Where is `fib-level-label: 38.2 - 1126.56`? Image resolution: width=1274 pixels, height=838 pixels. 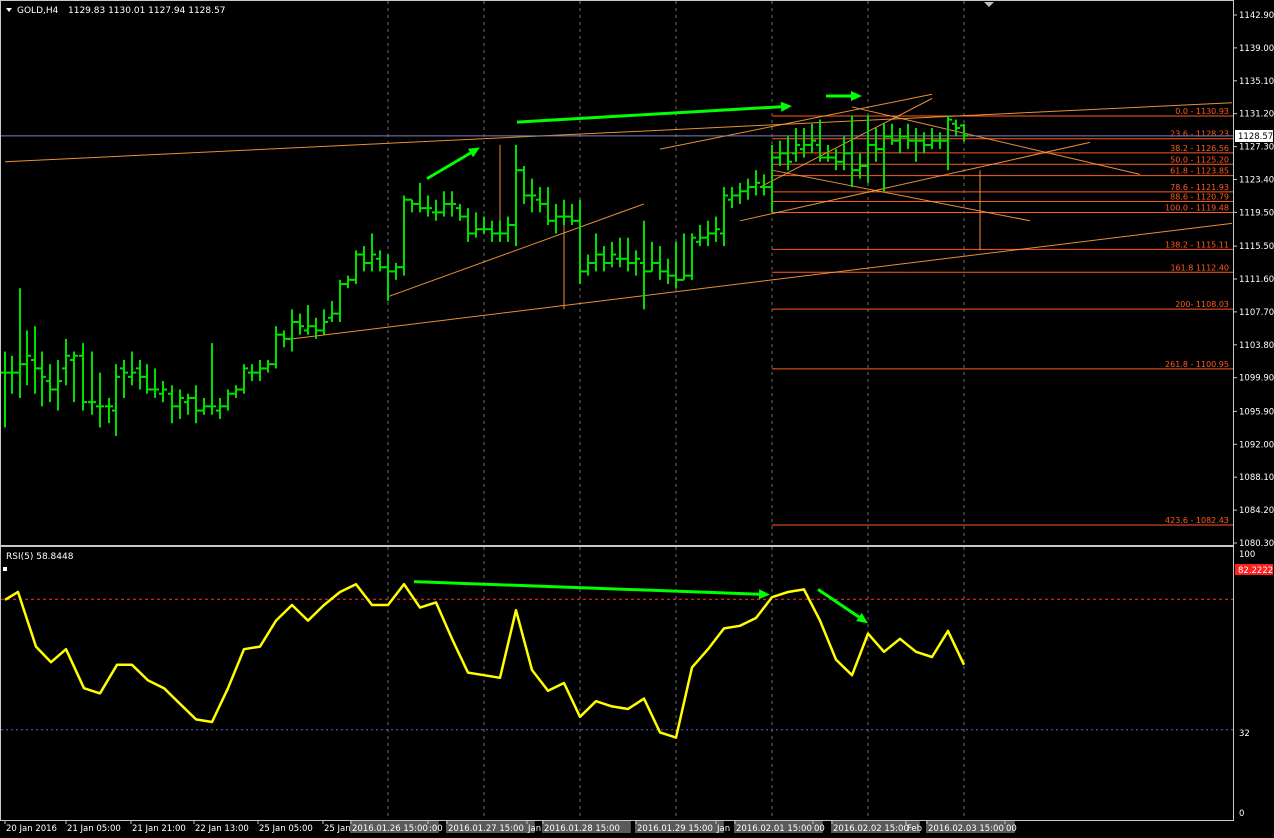 fib-level-label: 38.2 - 1126.56 is located at coordinates (1199, 148).